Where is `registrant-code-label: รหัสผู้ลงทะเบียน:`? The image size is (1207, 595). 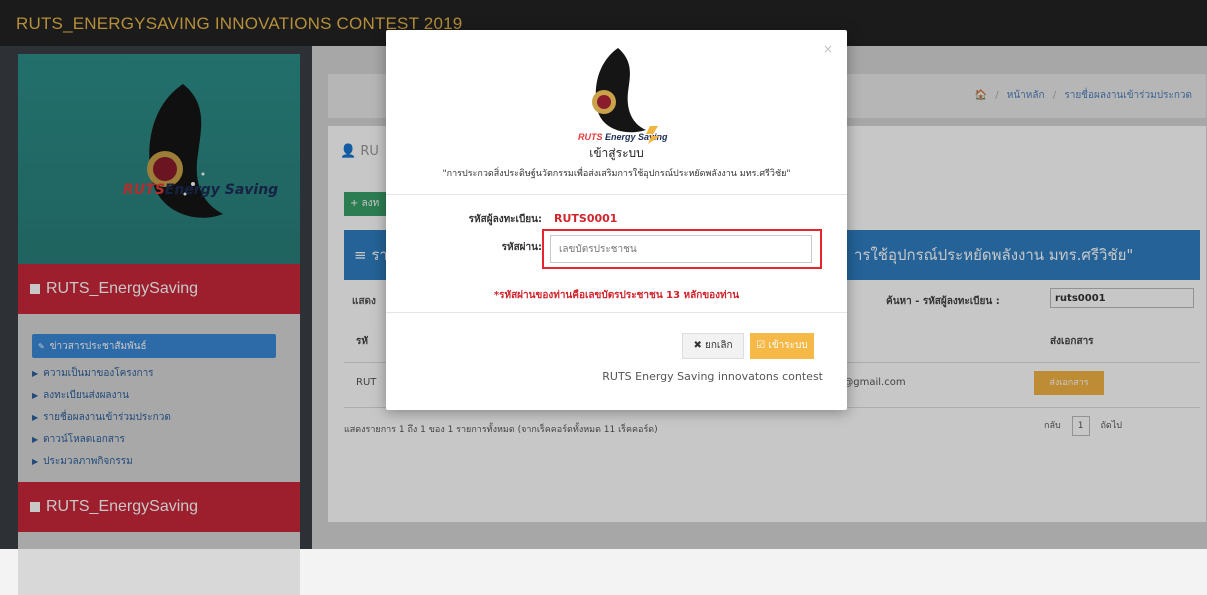 registrant-code-label: รหัสผู้ลงทะเบียน: is located at coordinates (505, 219).